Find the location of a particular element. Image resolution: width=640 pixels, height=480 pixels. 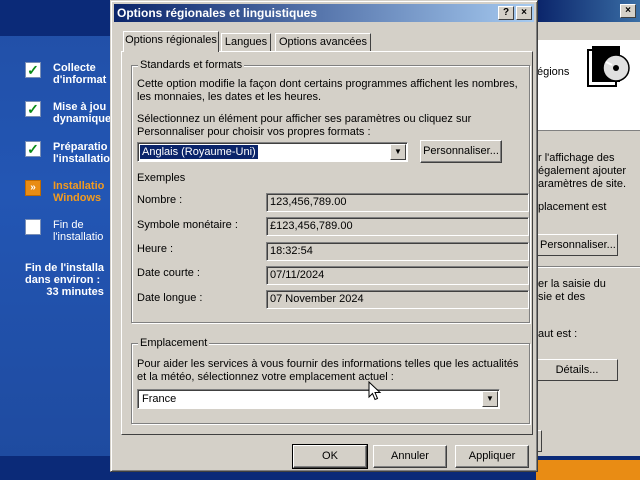

format-select-value: Anglais (Royaume-Uni) is located at coordinates (199, 152).